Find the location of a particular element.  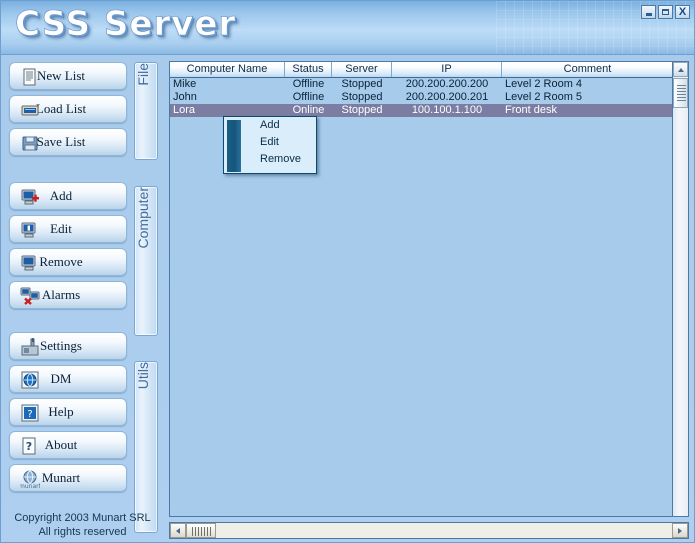

sidebar-group-utils: Settings DM ? Help ? About munart Munart is located at coordinates (68, 414).